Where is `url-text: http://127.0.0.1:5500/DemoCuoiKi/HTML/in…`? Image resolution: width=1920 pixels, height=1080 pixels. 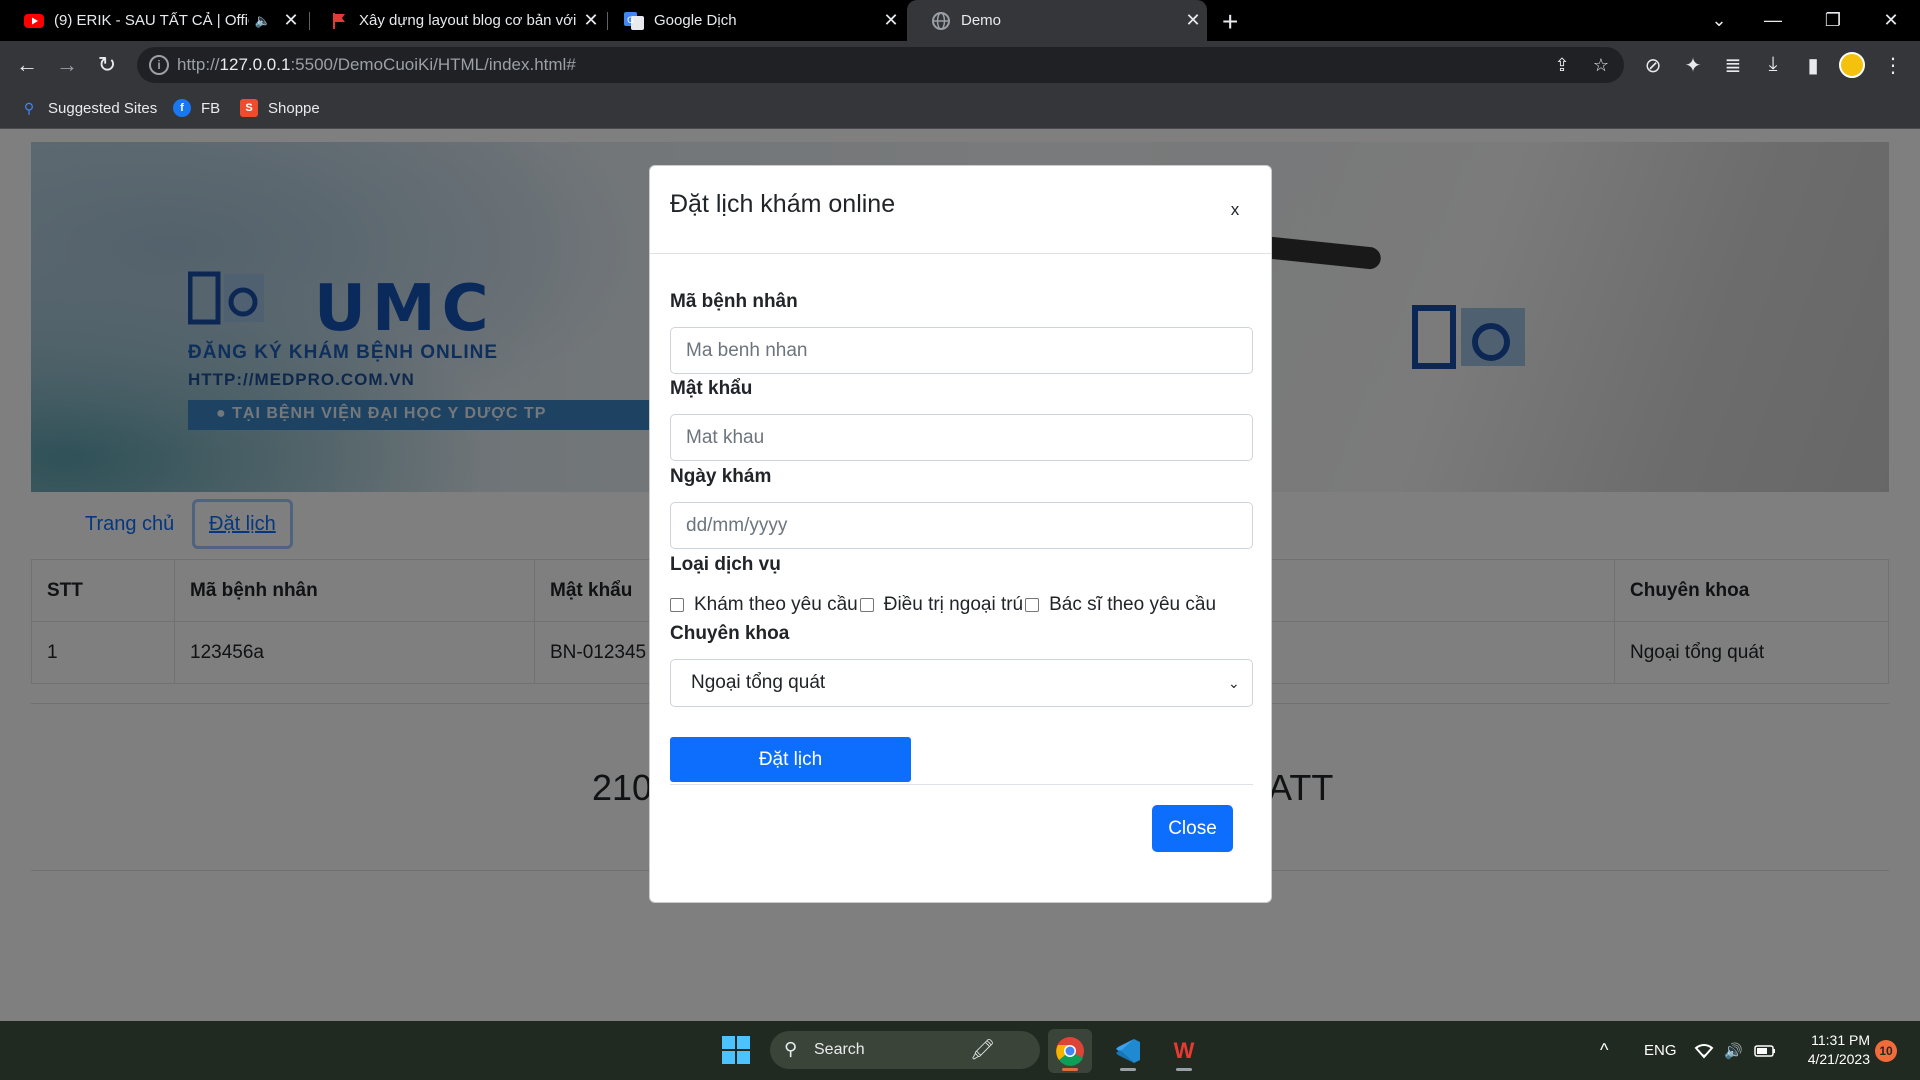
url-text: http://127.0.0.1:5500/DemoCuoiKi/HTML/in… is located at coordinates (376, 65).